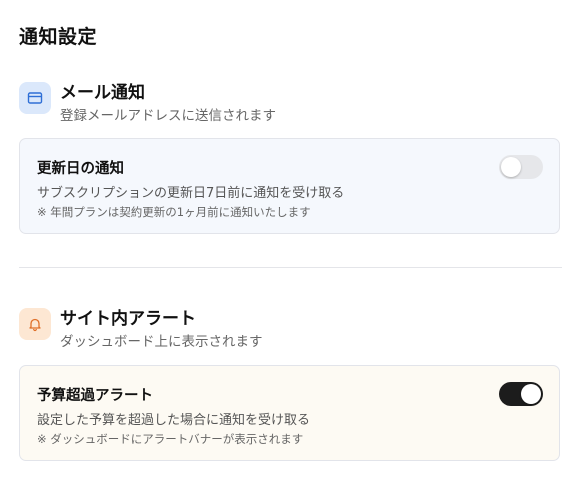 The height and width of the screenshot is (484, 585). Describe the element at coordinates (170, 439) in the screenshot. I see `setting-note: ※ ダッシュボードにアラートバナーが表示されます` at that location.